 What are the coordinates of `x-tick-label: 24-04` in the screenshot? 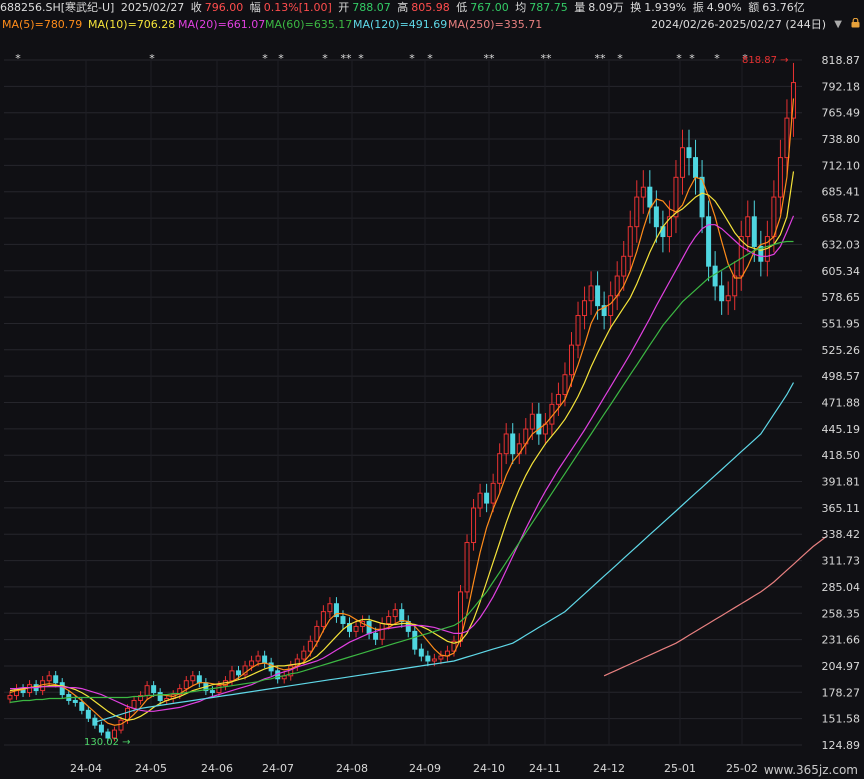 It's located at (86, 768).